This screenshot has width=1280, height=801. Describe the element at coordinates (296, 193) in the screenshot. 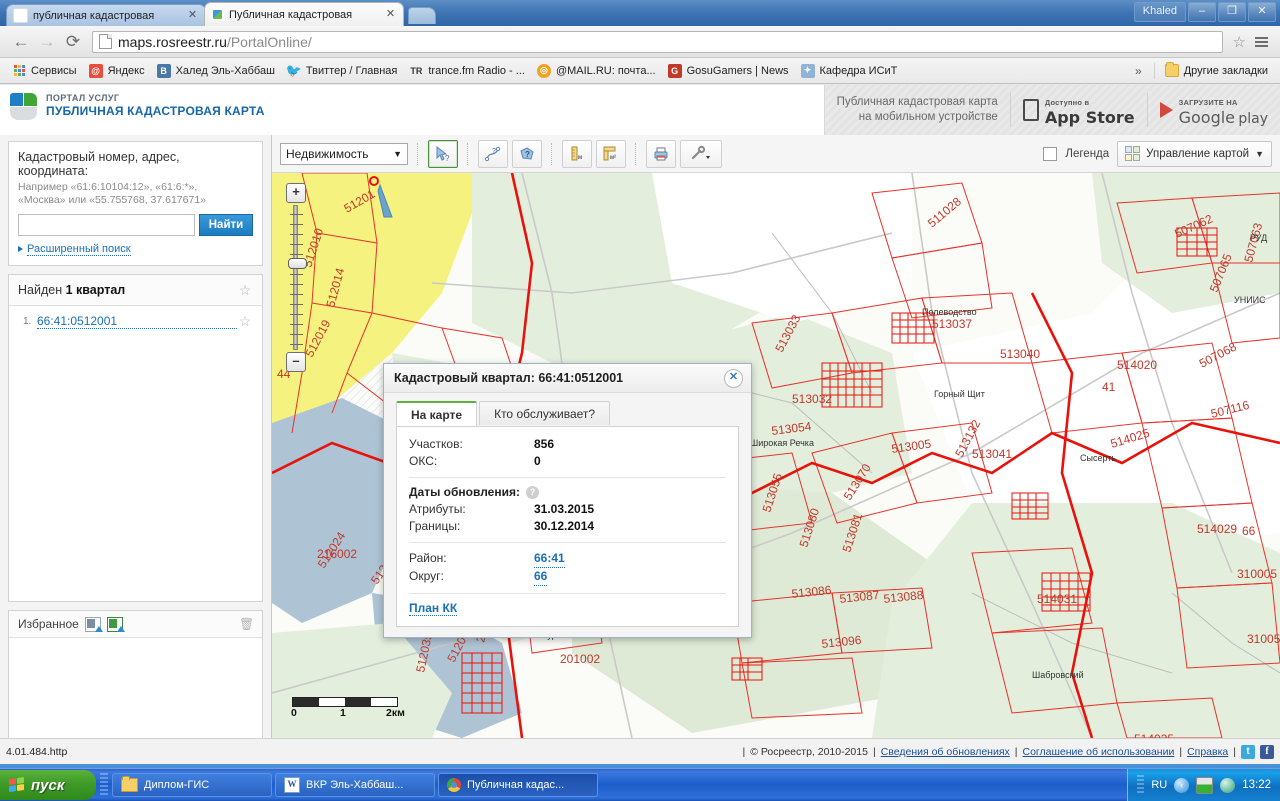

I see `zoom-in-button: +` at that location.